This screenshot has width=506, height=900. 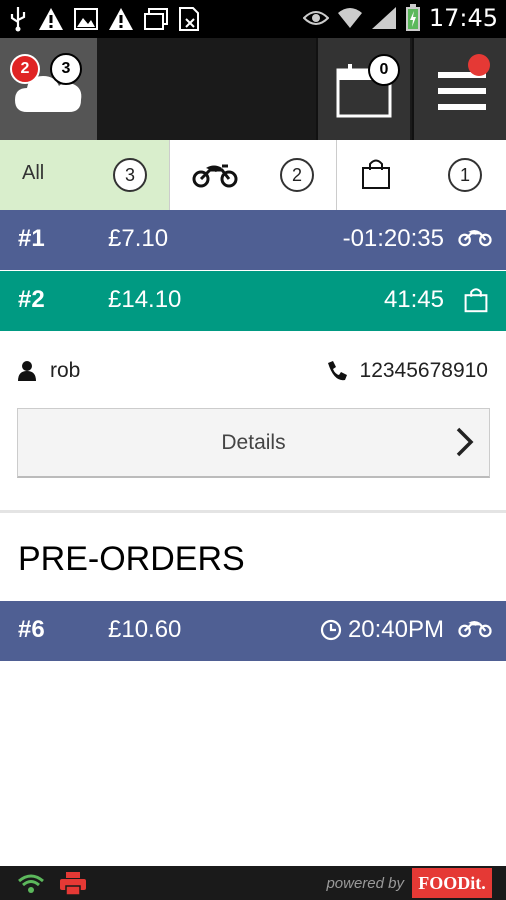 I want to click on details-button-label: Details, so click(x=253, y=442).